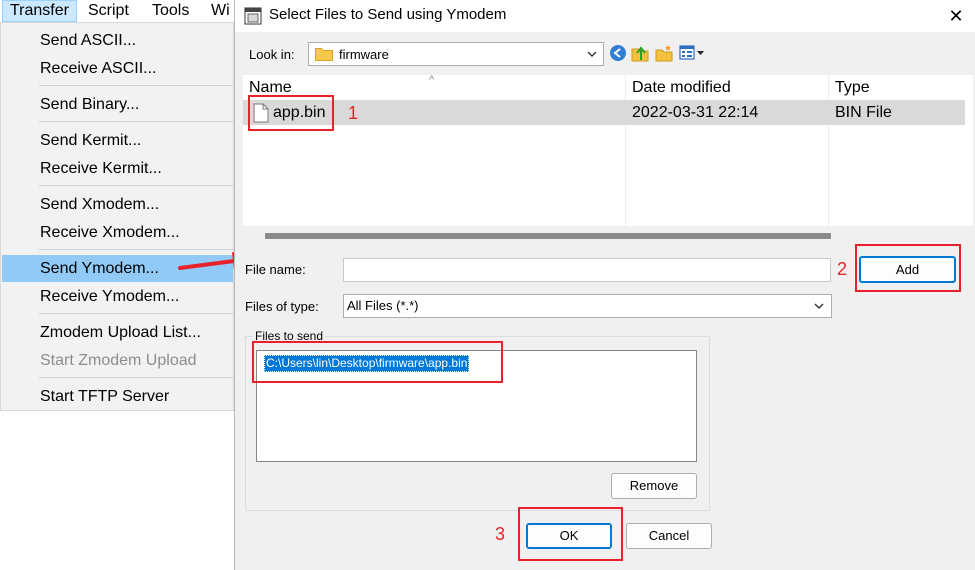 Image resolution: width=975 pixels, height=570 pixels. Describe the element at coordinates (388, 14) in the screenshot. I see `dialog-title: Select Files to Send using Ymodem` at that location.